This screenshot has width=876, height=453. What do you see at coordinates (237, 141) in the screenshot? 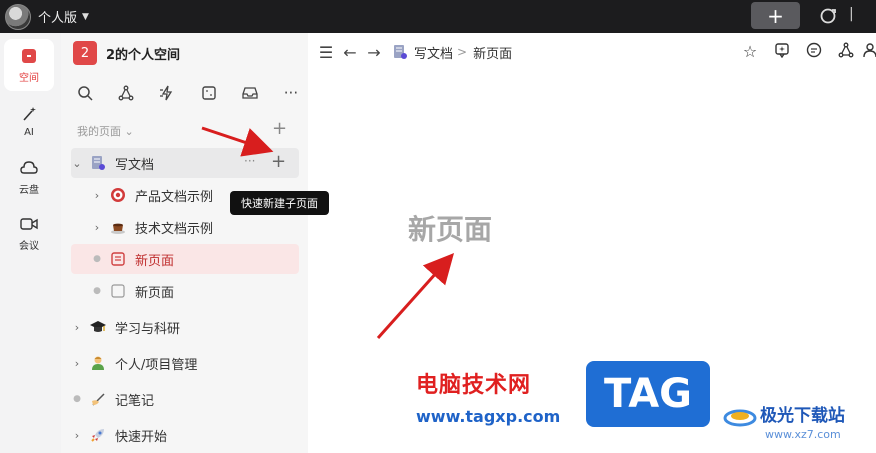
I see `arrow-to-add-button` at bounding box center [237, 141].